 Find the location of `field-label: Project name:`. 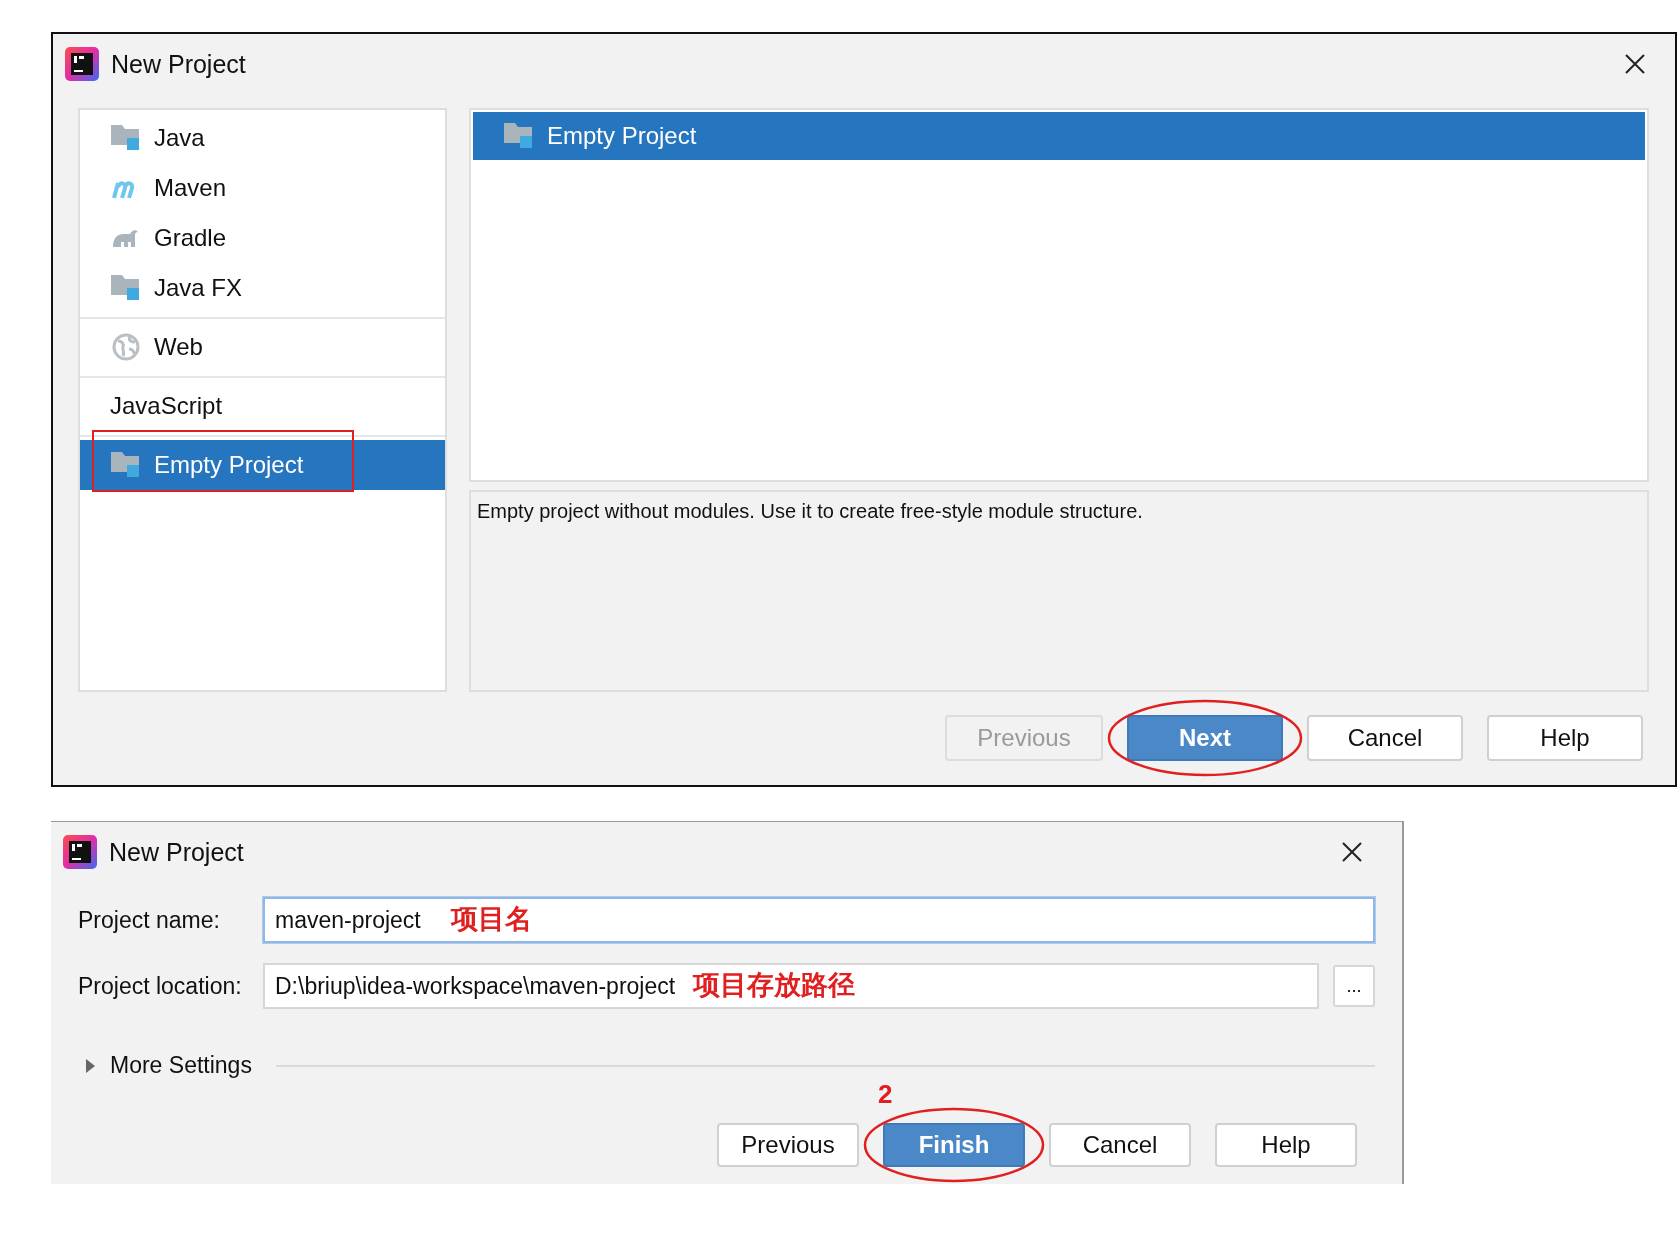

field-label: Project name: is located at coordinates (149, 920).